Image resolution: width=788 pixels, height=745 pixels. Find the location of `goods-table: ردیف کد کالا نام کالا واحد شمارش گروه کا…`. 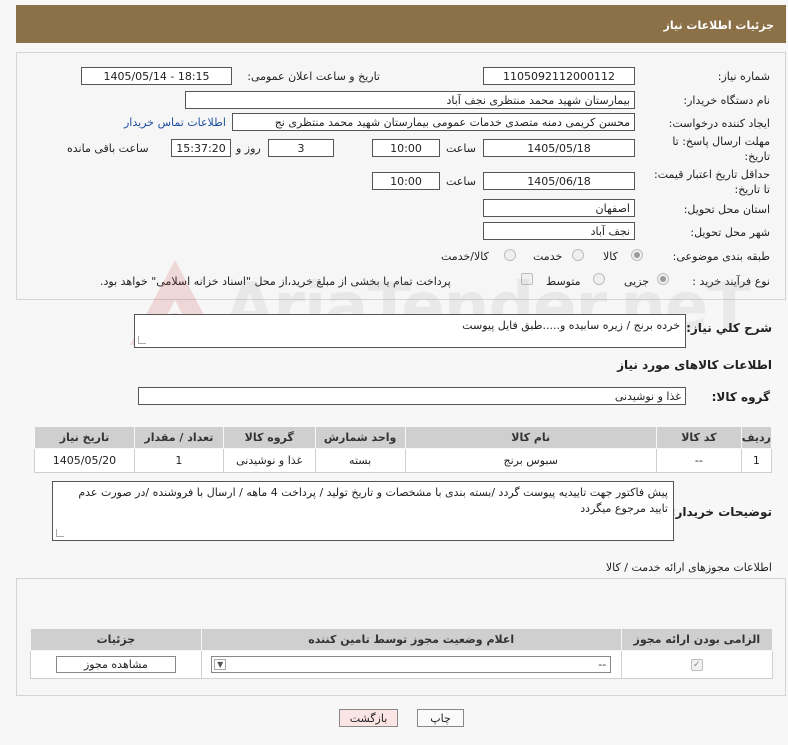

goods-table: ردیف کد کالا نام کالا واحد شمارش گروه کا… is located at coordinates (403, 449).